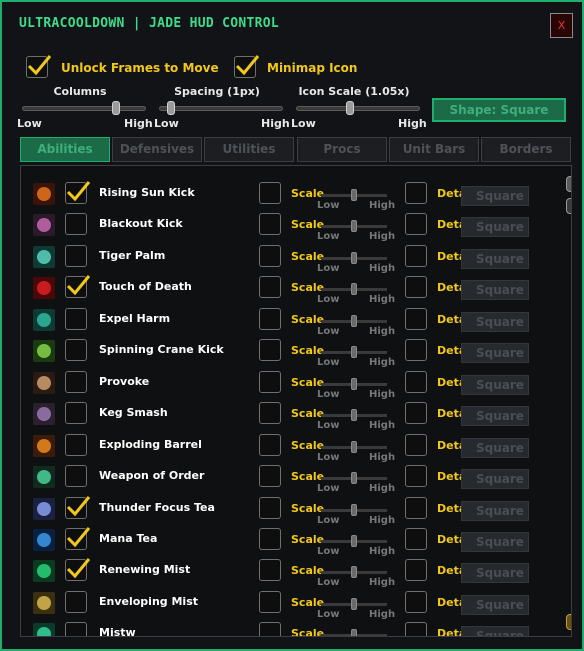 The image size is (584, 651). I want to click on scrollbar-thumb, so click(568, 206).